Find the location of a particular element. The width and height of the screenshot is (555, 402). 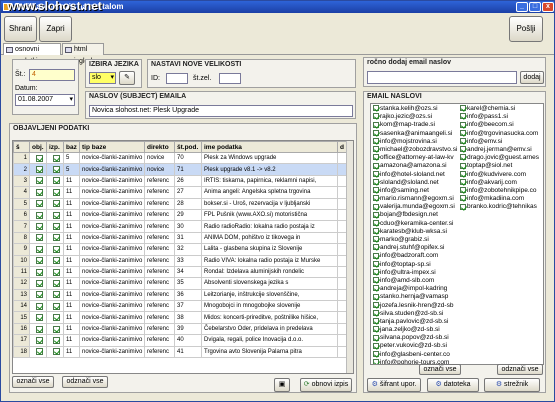

email-item: cduo@keramika-center.si is located at coordinates (415, 224).